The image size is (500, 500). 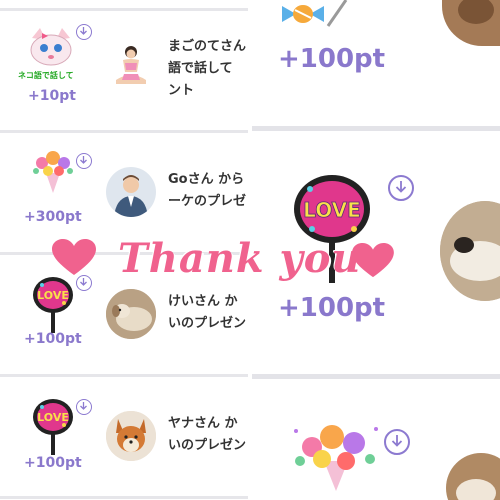 I want to click on points-value: +10pt, so click(x=52, y=96).